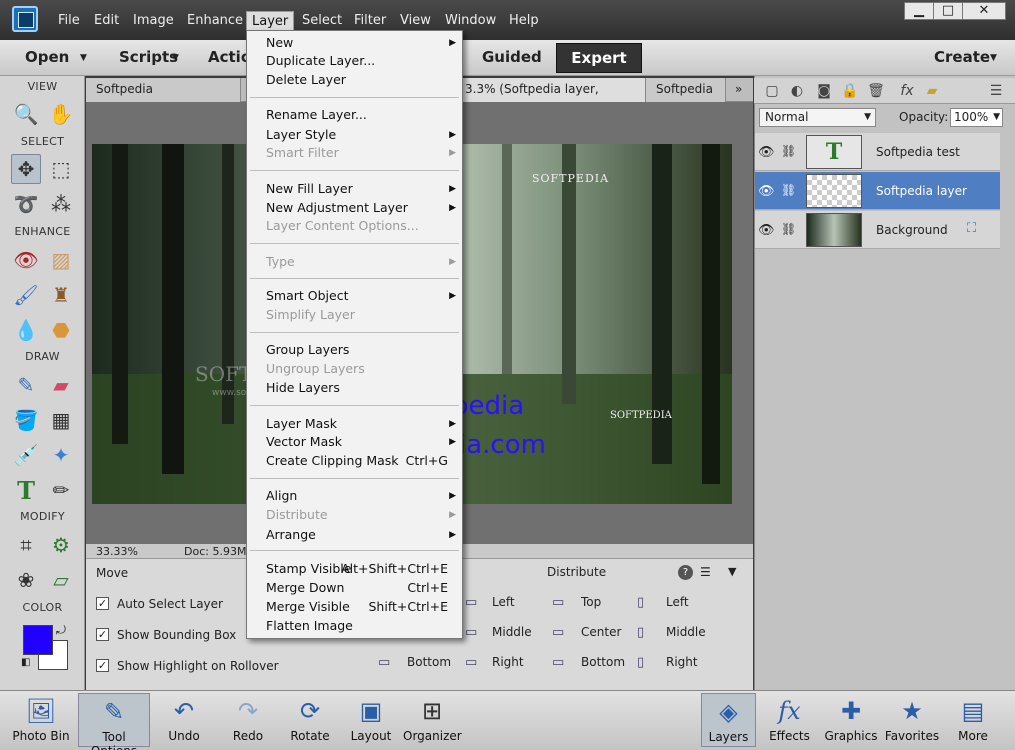  Describe the element at coordinates (26, 580) in the screenshot. I see `content-aware-move-icon: ❀` at that location.